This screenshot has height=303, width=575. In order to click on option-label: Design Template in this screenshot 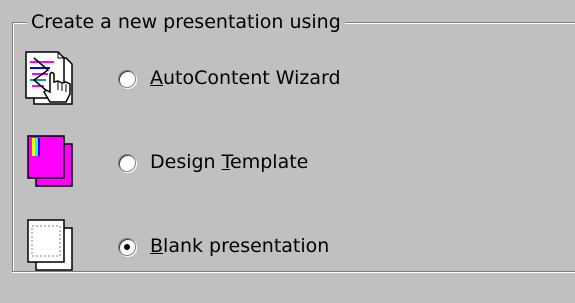, I will do `click(229, 162)`.